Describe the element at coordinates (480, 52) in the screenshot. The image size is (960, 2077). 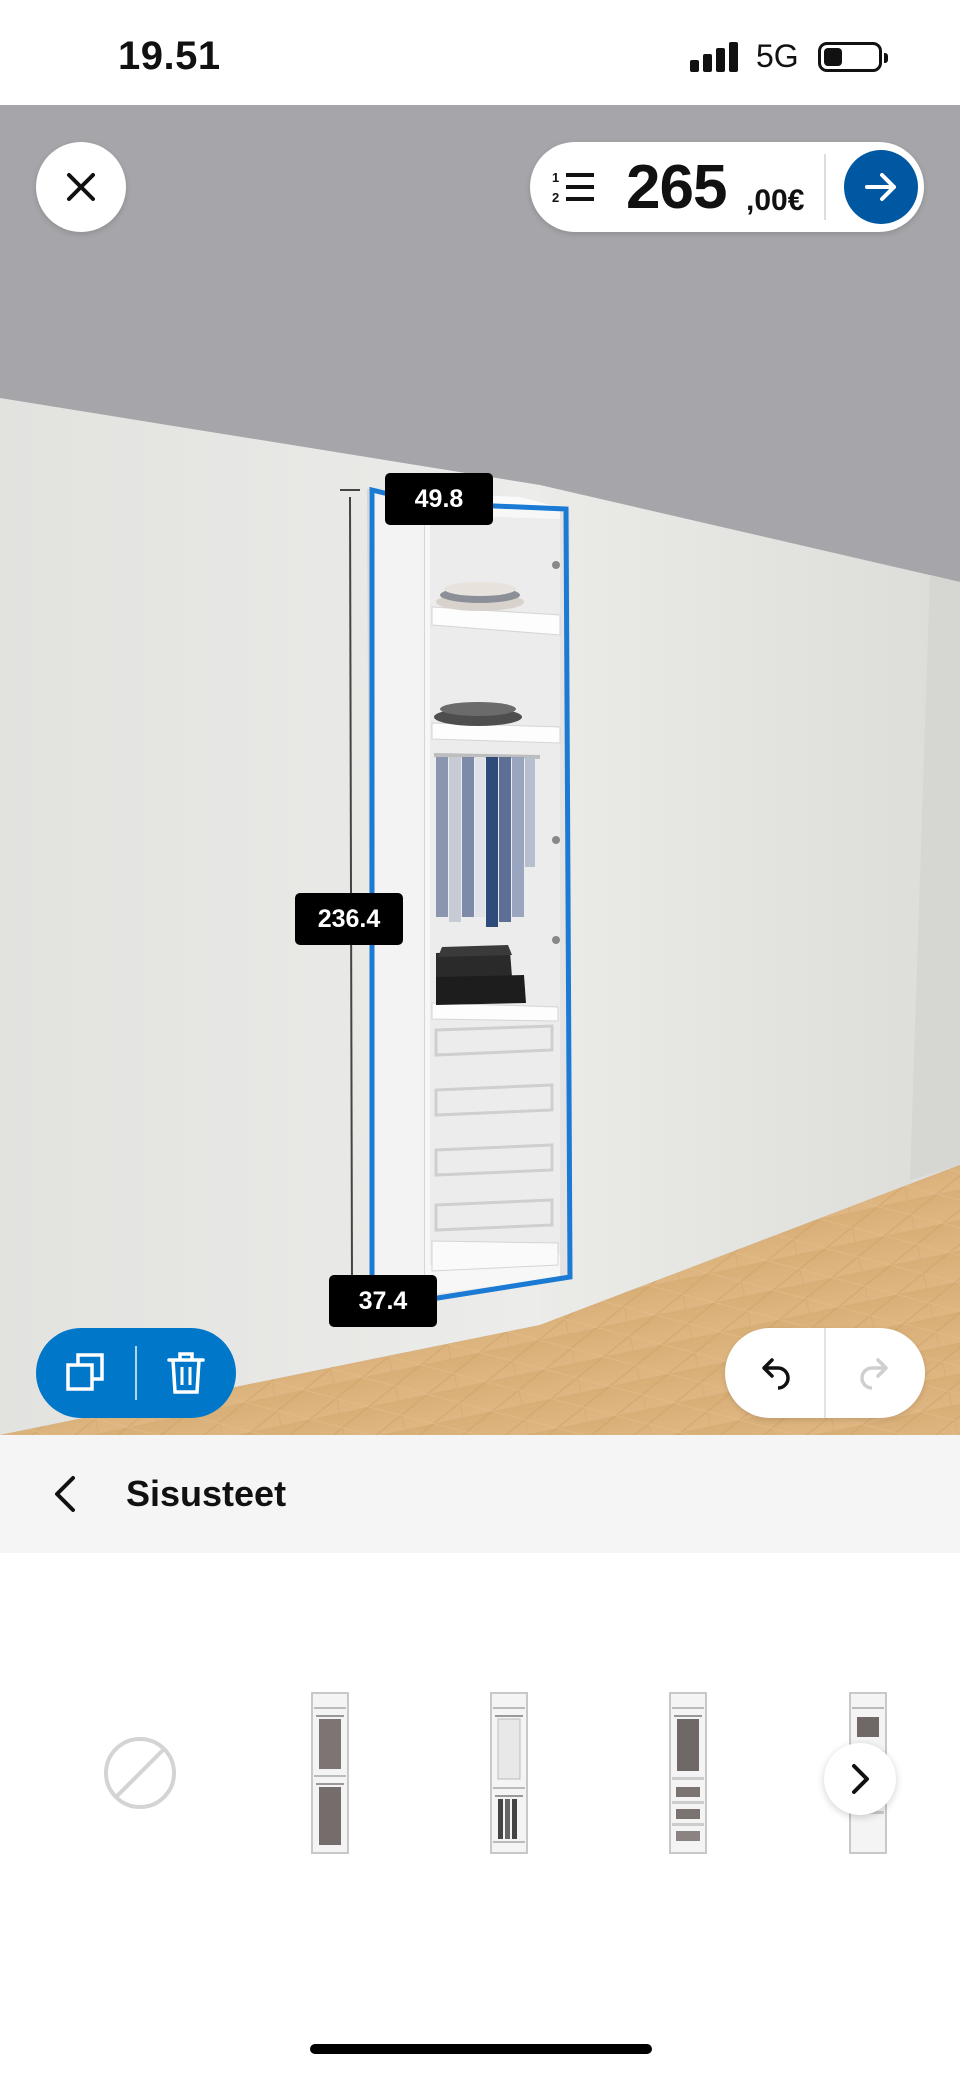
I see `status-bar: 19.51 5G` at that location.